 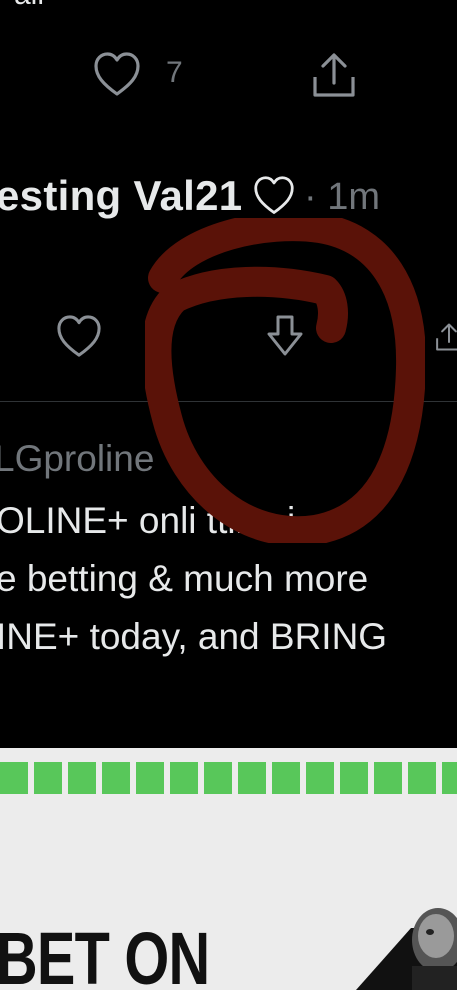 I want to click on promoted-body-line-3: INE+ today, and BRING, so click(x=194, y=636).